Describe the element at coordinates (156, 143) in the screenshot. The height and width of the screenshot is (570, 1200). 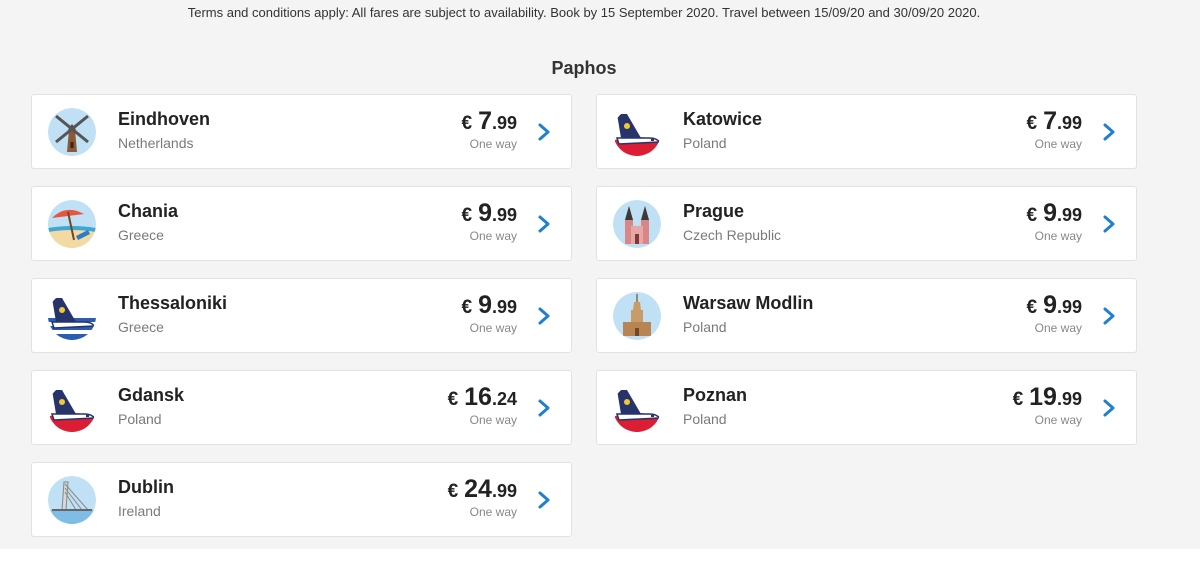
I see `country-name: Netherlands` at that location.